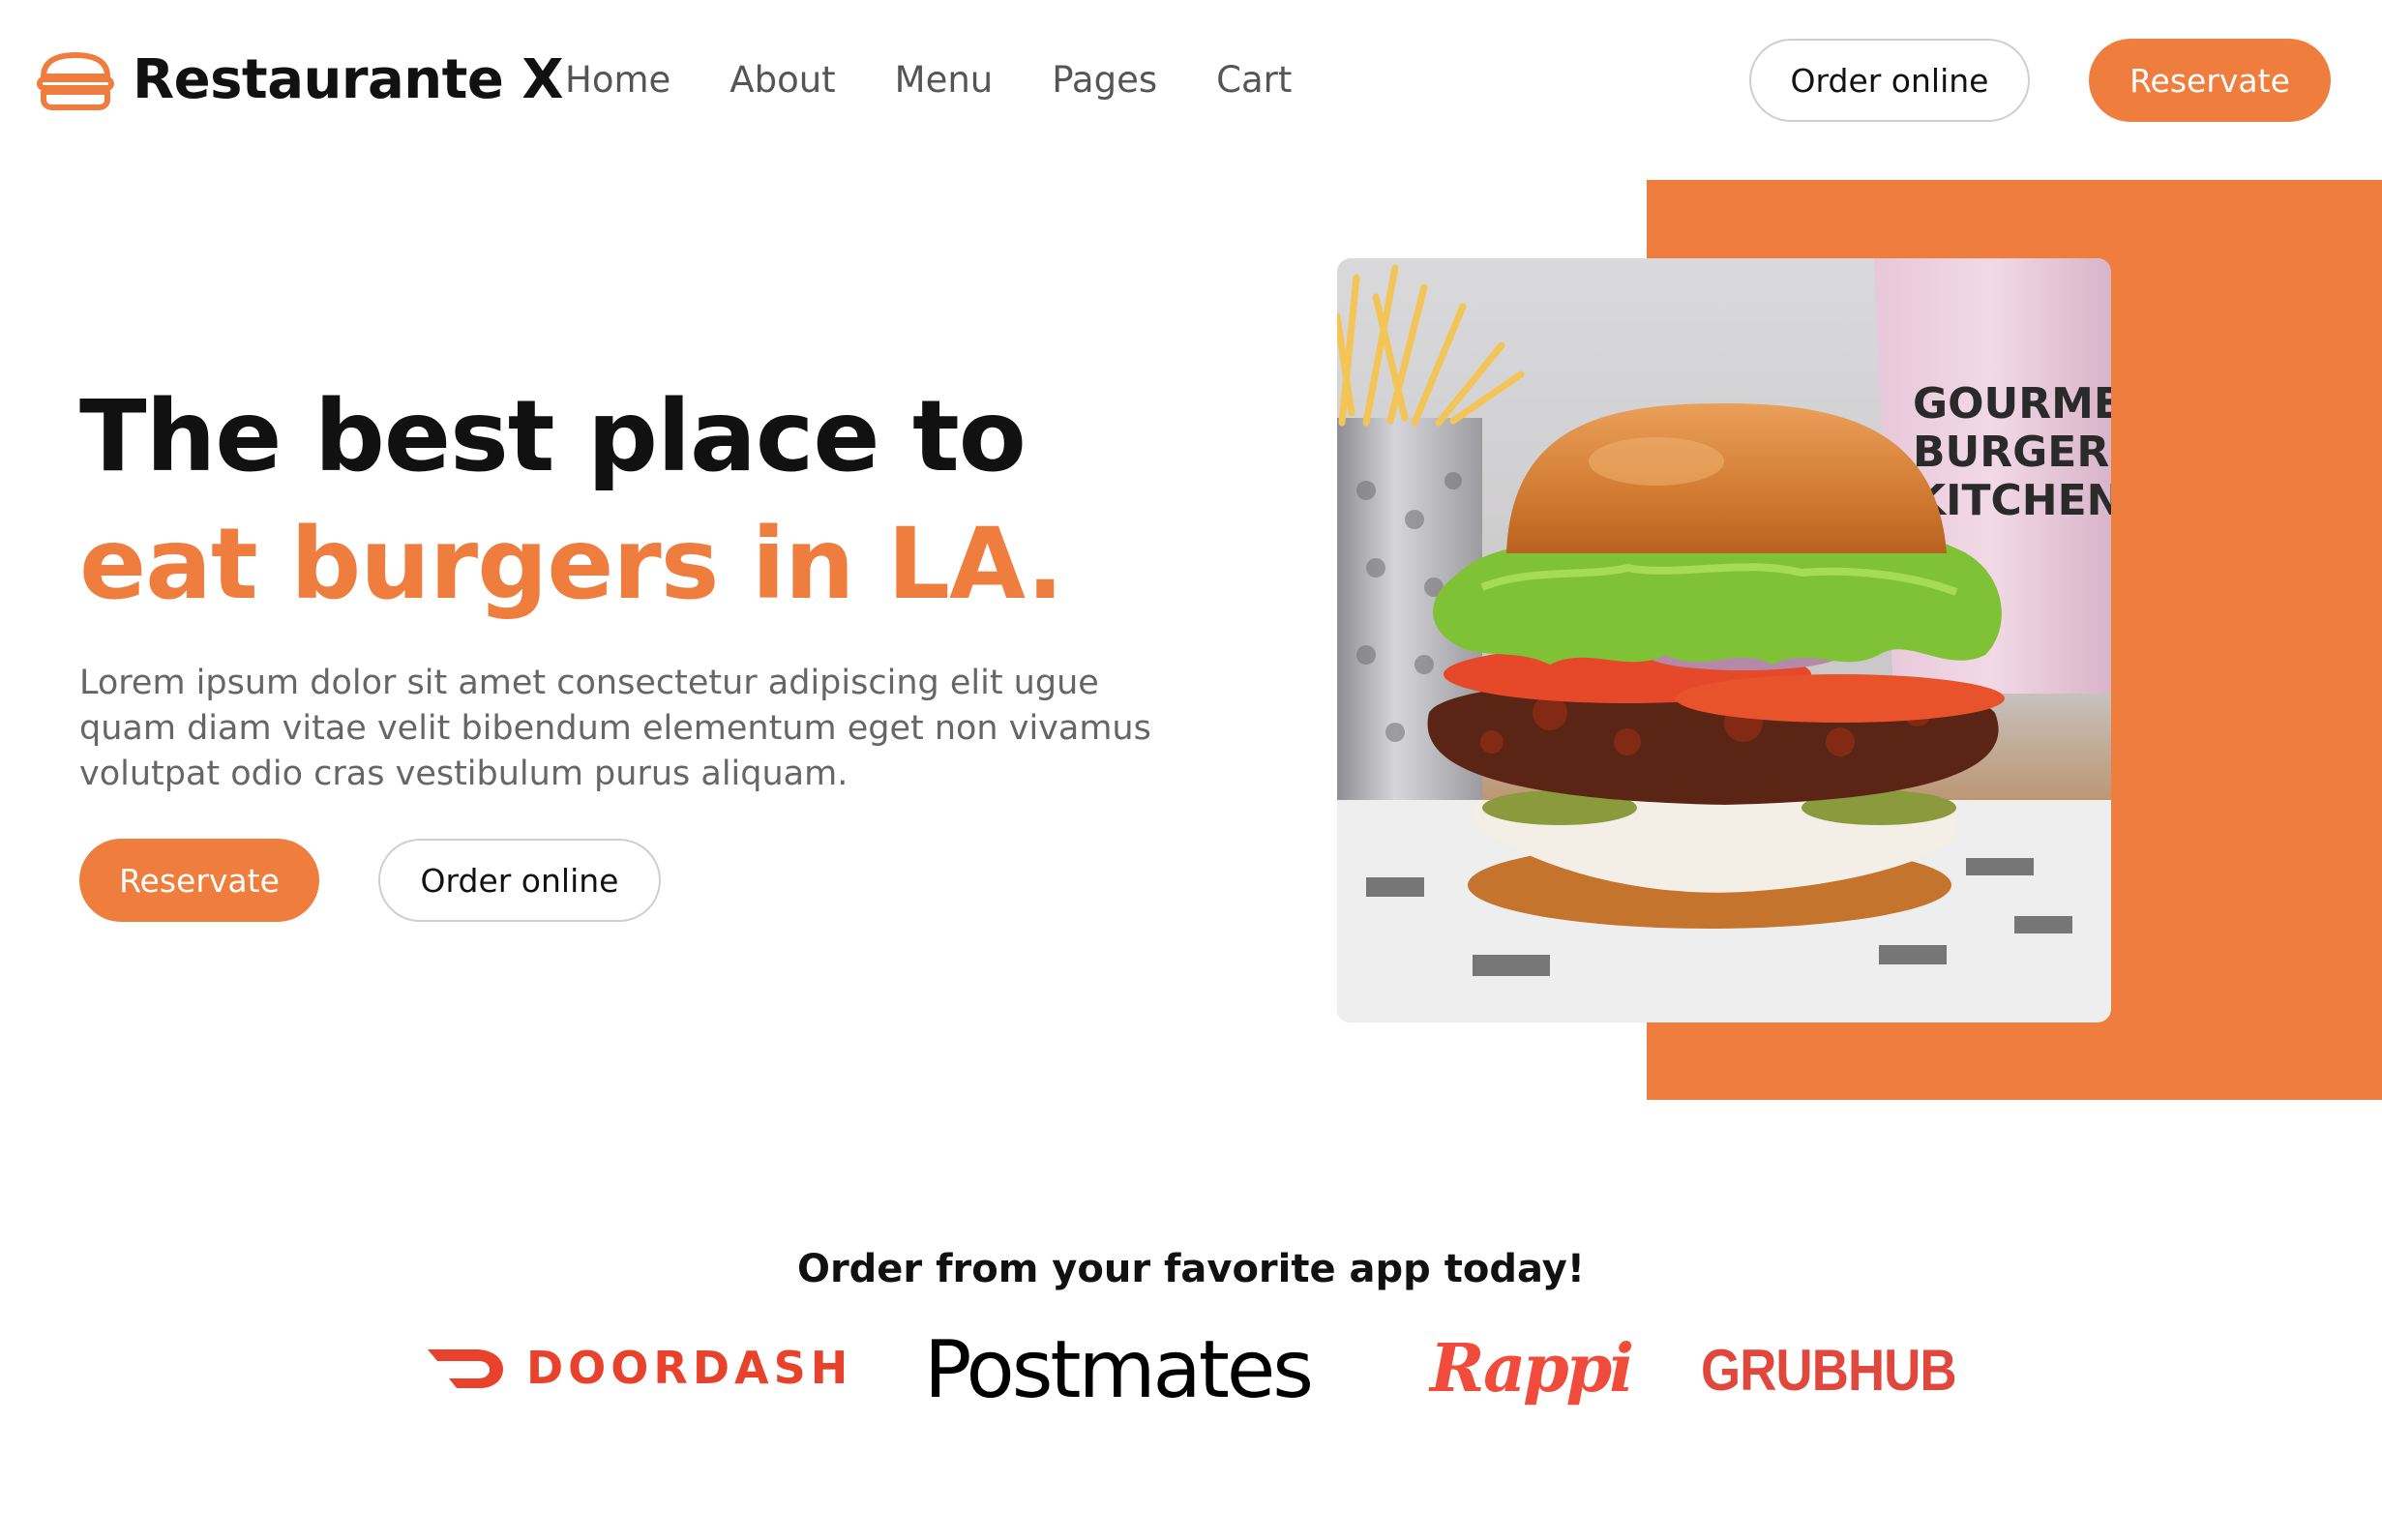 This screenshot has width=2382, height=1540. What do you see at coordinates (553, 436) in the screenshot?
I see `hero-title-line1: The best place to` at bounding box center [553, 436].